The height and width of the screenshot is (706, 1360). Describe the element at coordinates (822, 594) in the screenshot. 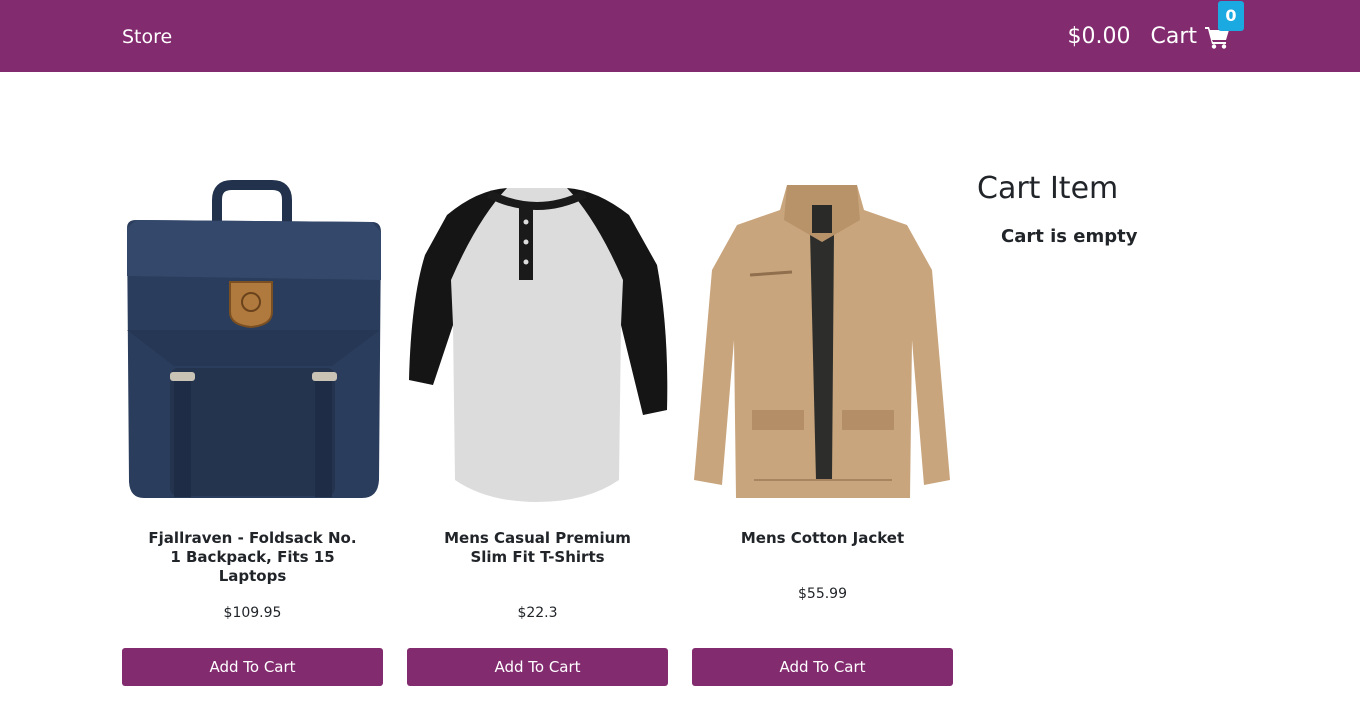

I see `product-price: $55.99` at that location.